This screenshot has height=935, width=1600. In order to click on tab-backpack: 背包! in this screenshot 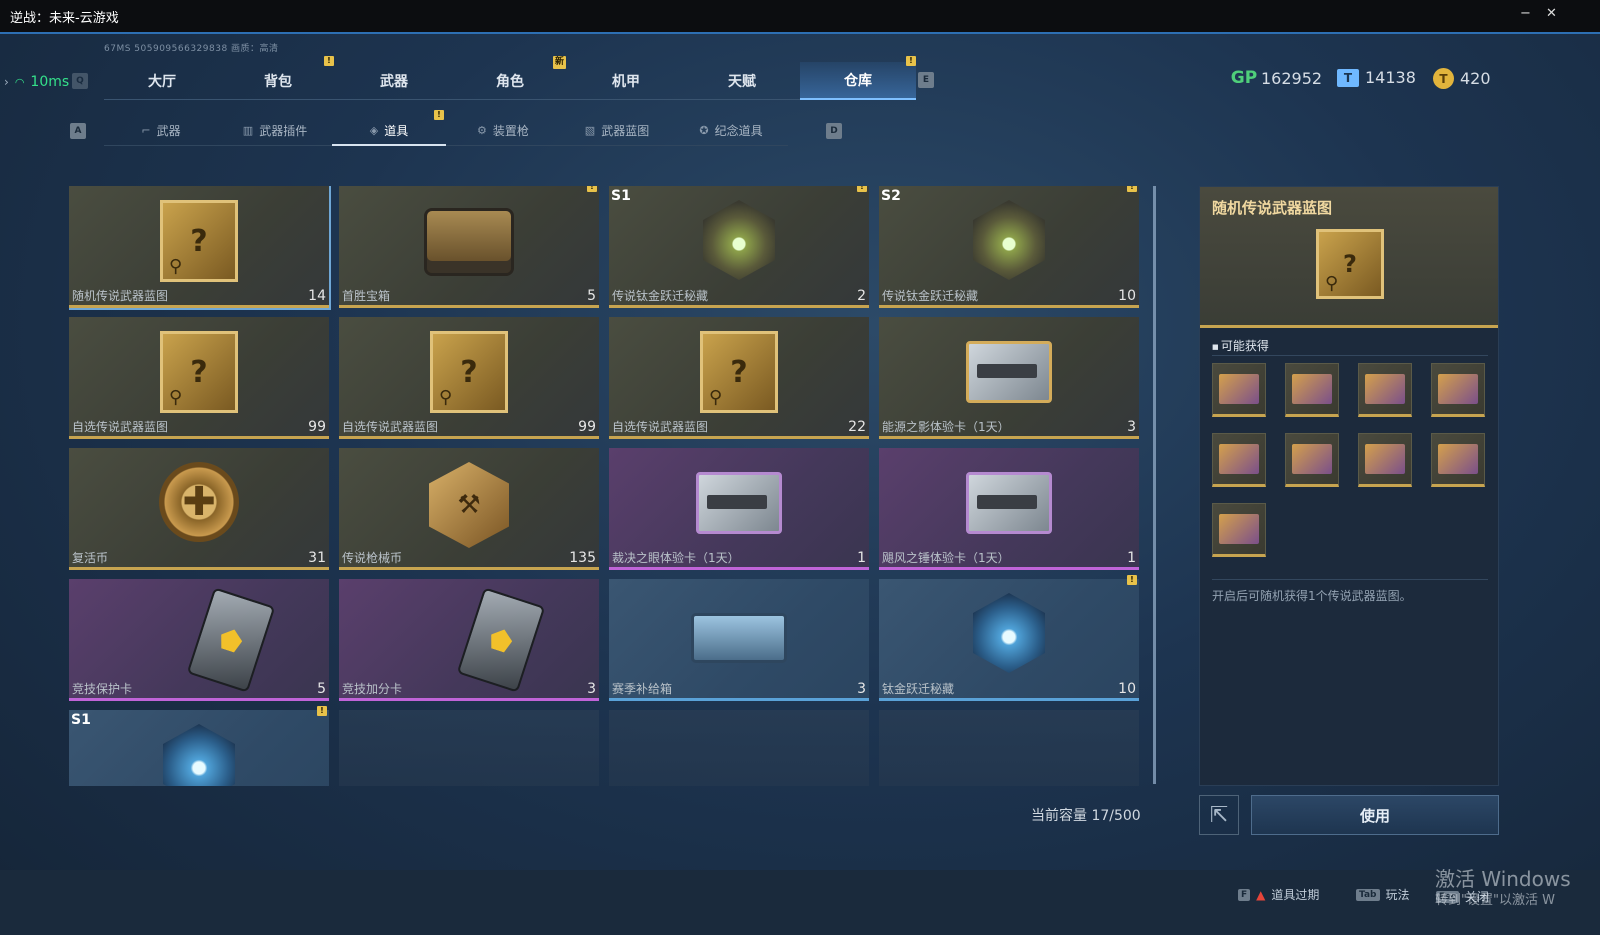, I will do `click(278, 78)`.